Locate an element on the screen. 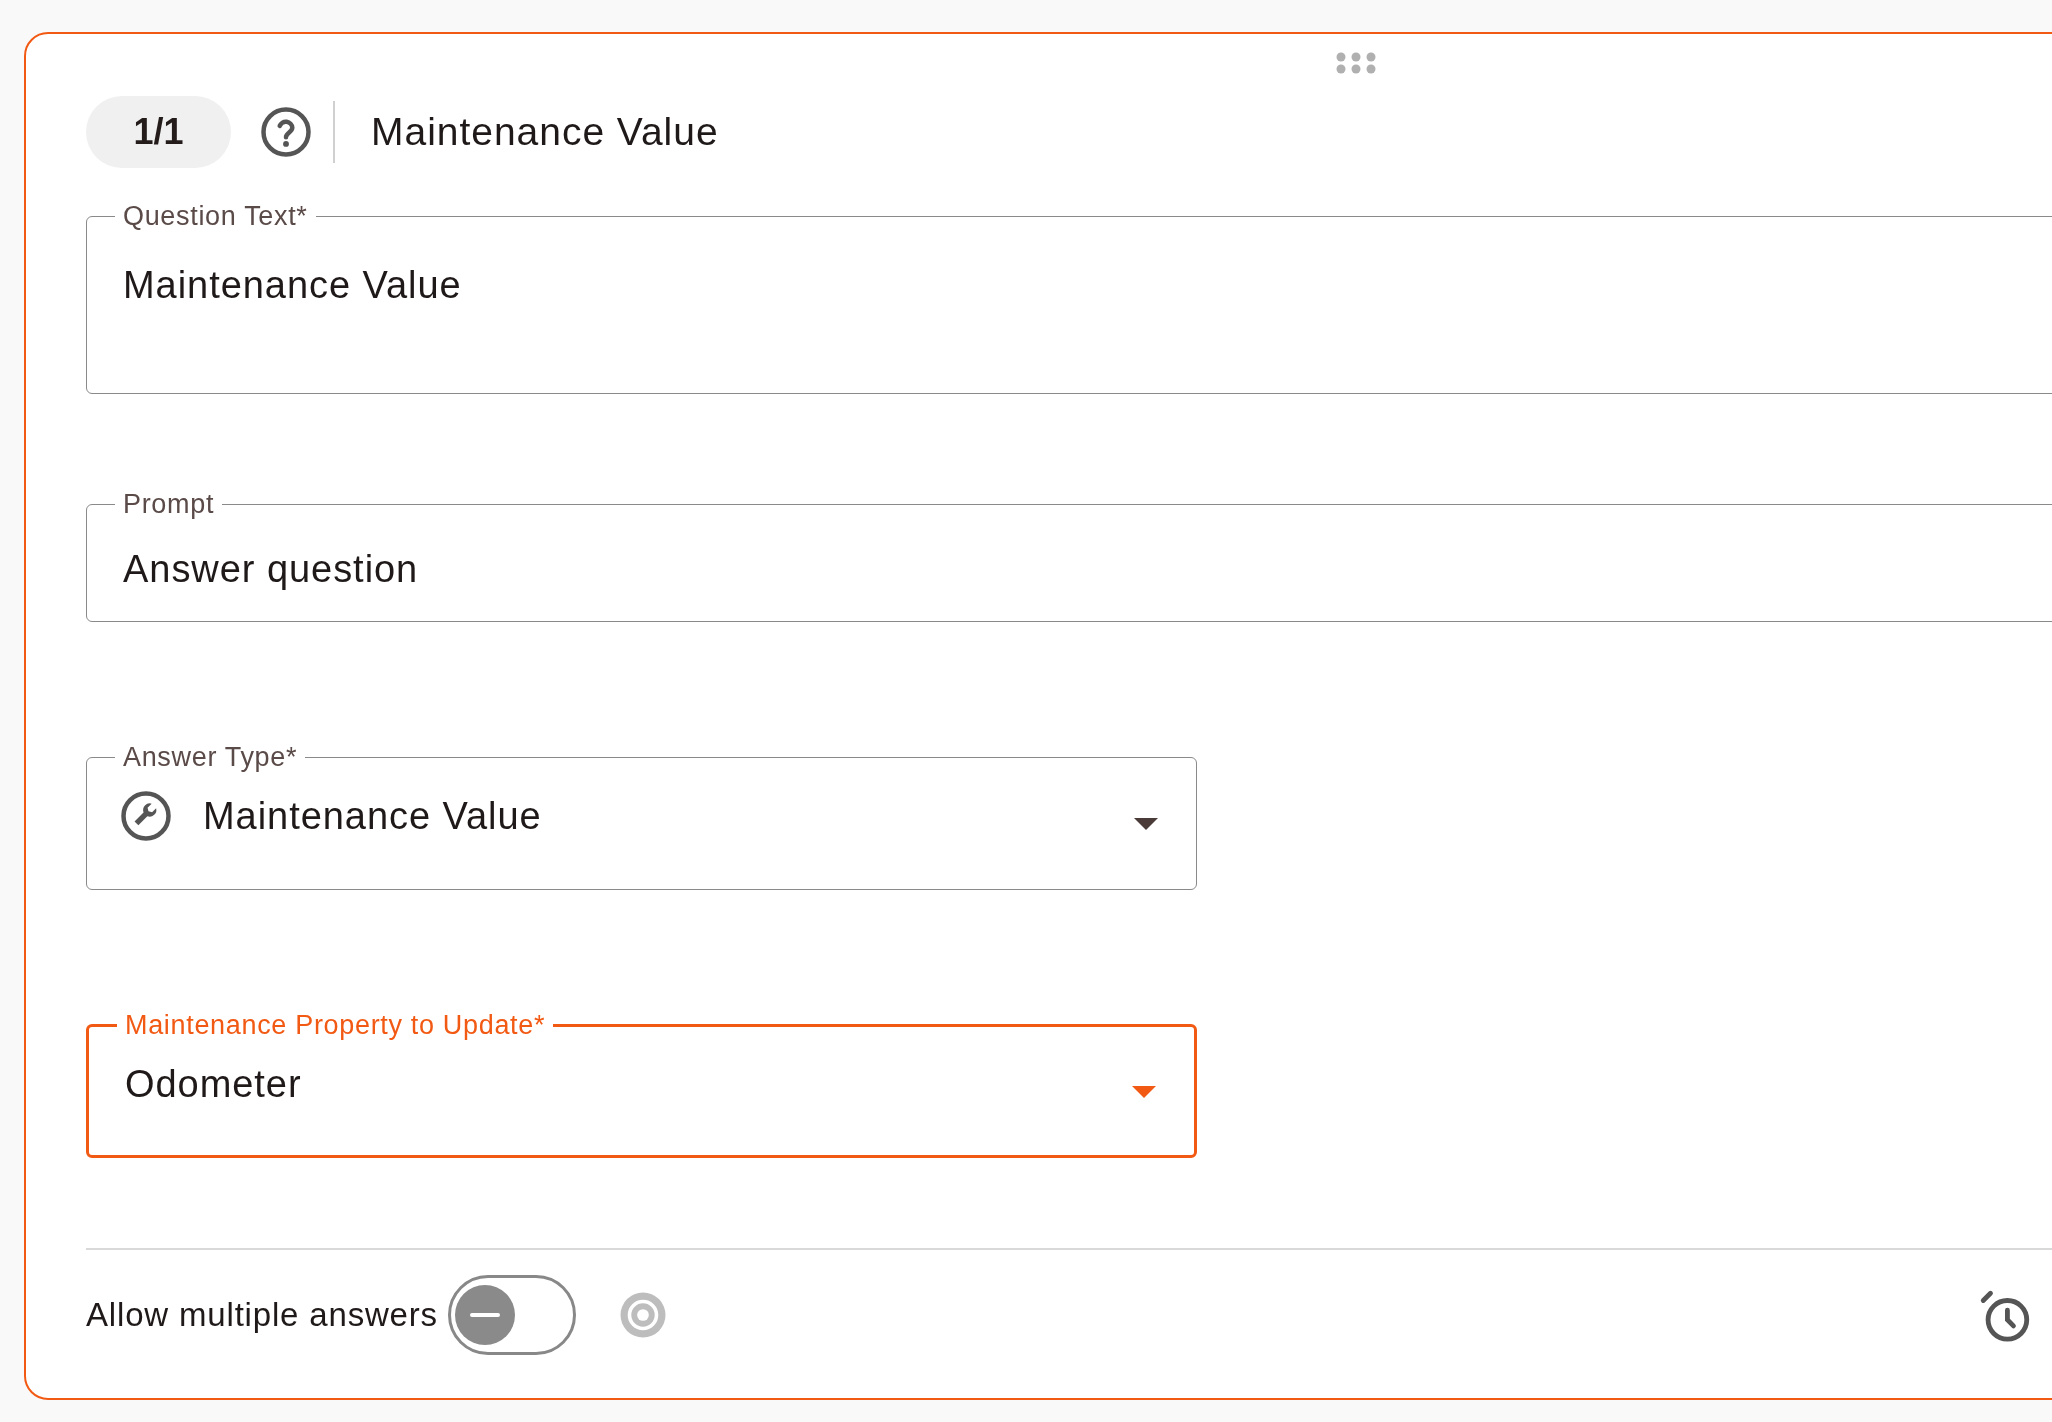 The height and width of the screenshot is (1422, 2052). field-label: Prompt is located at coordinates (169, 504).